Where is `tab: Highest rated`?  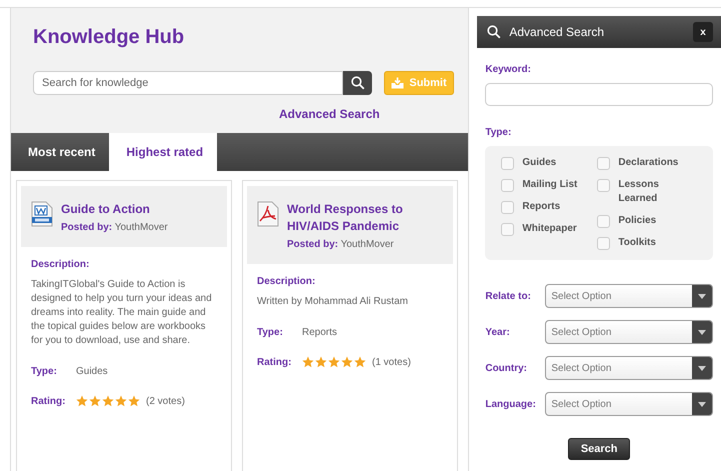 tab: Highest rated is located at coordinates (163, 152).